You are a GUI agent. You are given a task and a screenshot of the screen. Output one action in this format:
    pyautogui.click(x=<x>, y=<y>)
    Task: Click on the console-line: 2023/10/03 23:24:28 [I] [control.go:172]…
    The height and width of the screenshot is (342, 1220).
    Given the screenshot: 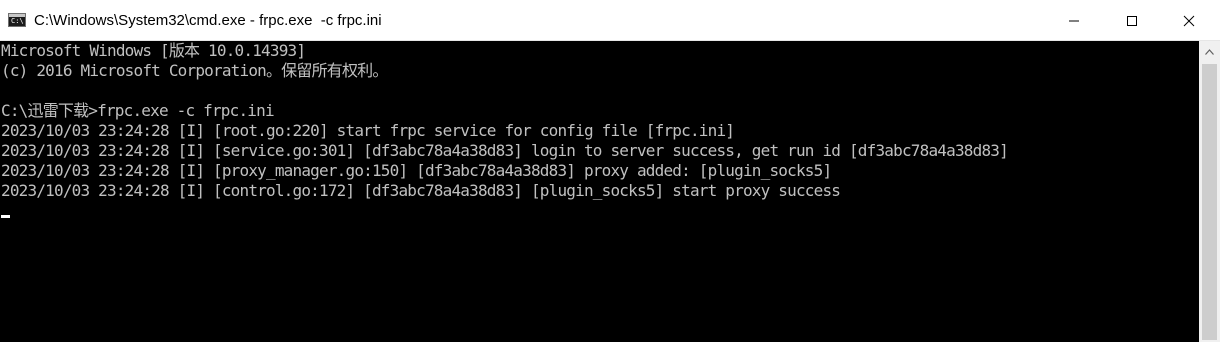 What is the action you would take?
    pyautogui.click(x=421, y=190)
    